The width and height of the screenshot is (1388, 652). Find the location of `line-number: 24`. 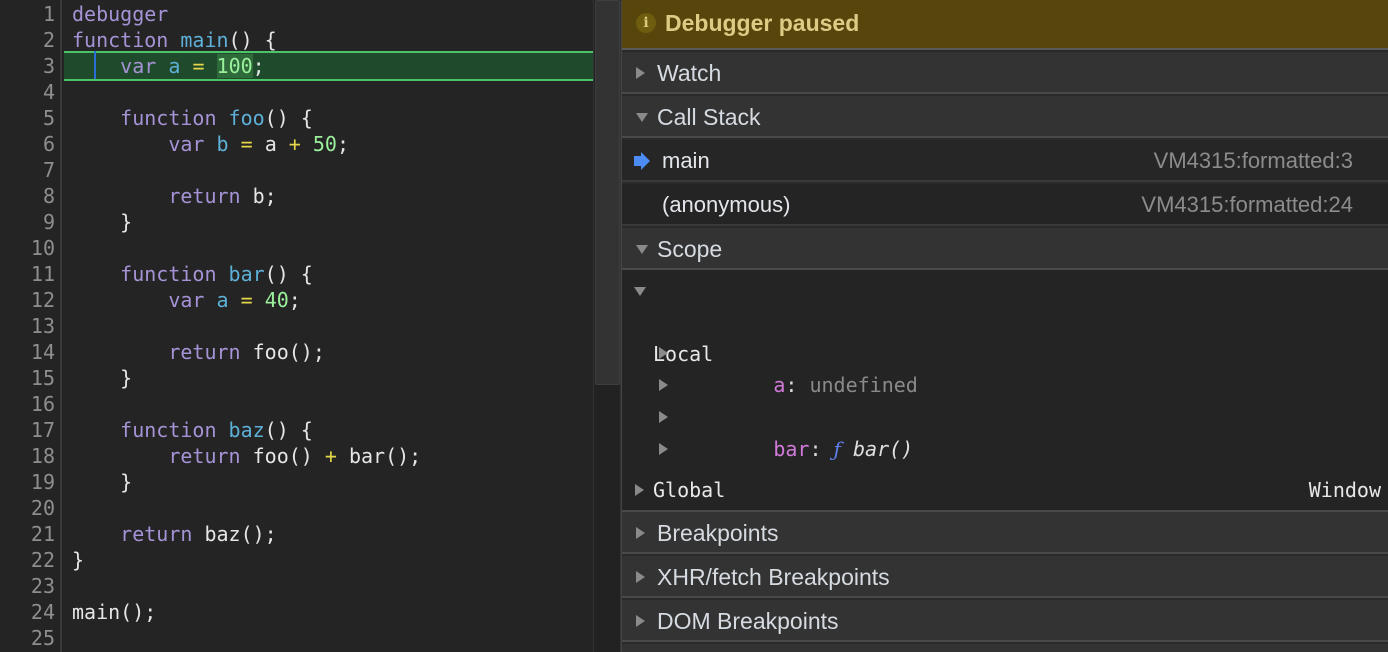

line-number: 24 is located at coordinates (27, 612).